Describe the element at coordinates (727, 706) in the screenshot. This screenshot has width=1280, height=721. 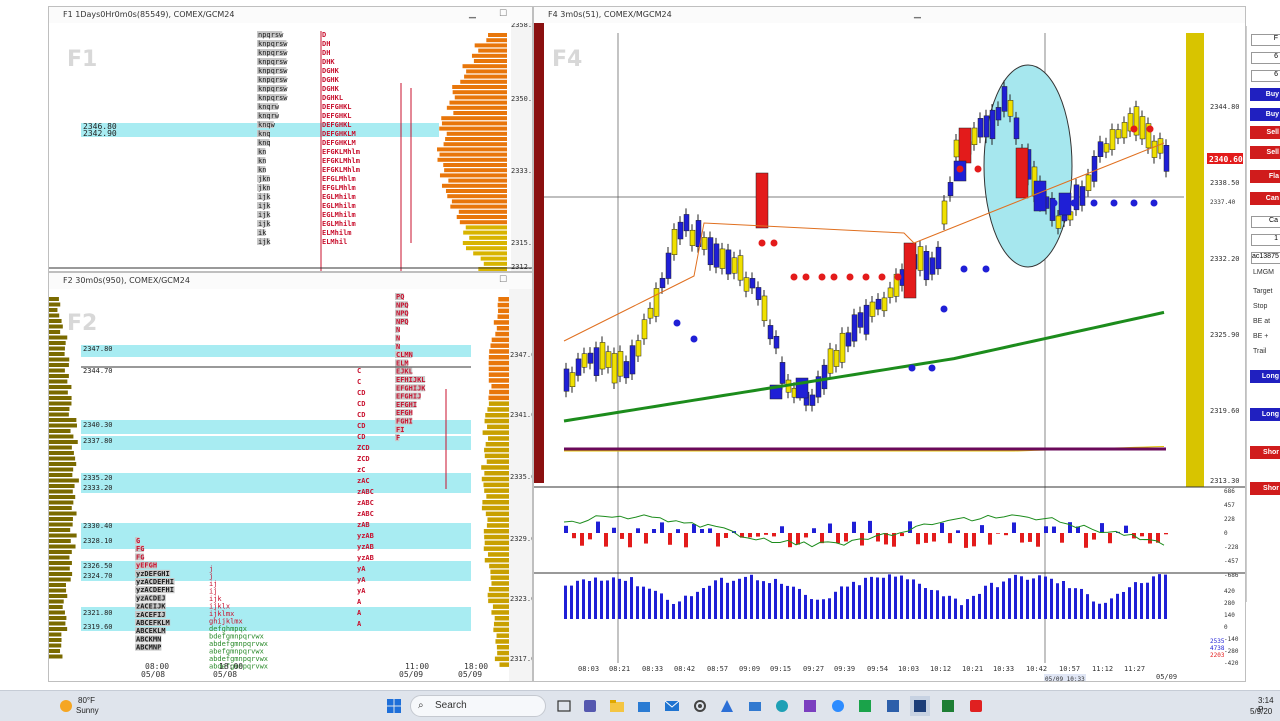
I see `app-icon` at that location.